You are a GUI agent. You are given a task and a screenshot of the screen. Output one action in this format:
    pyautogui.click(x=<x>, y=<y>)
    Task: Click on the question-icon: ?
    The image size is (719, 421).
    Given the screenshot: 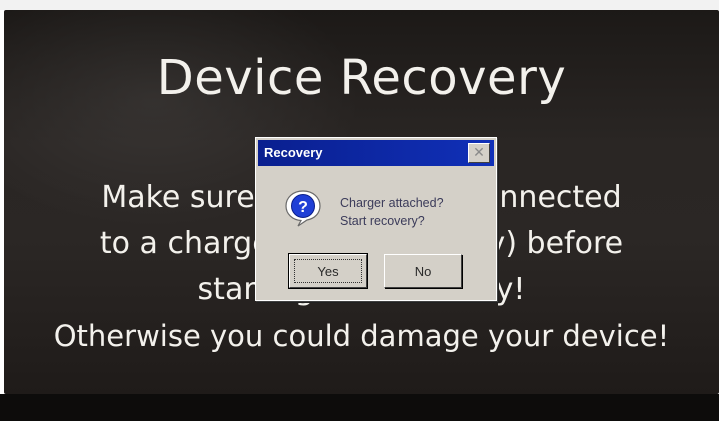 What is the action you would take?
    pyautogui.click(x=303, y=208)
    